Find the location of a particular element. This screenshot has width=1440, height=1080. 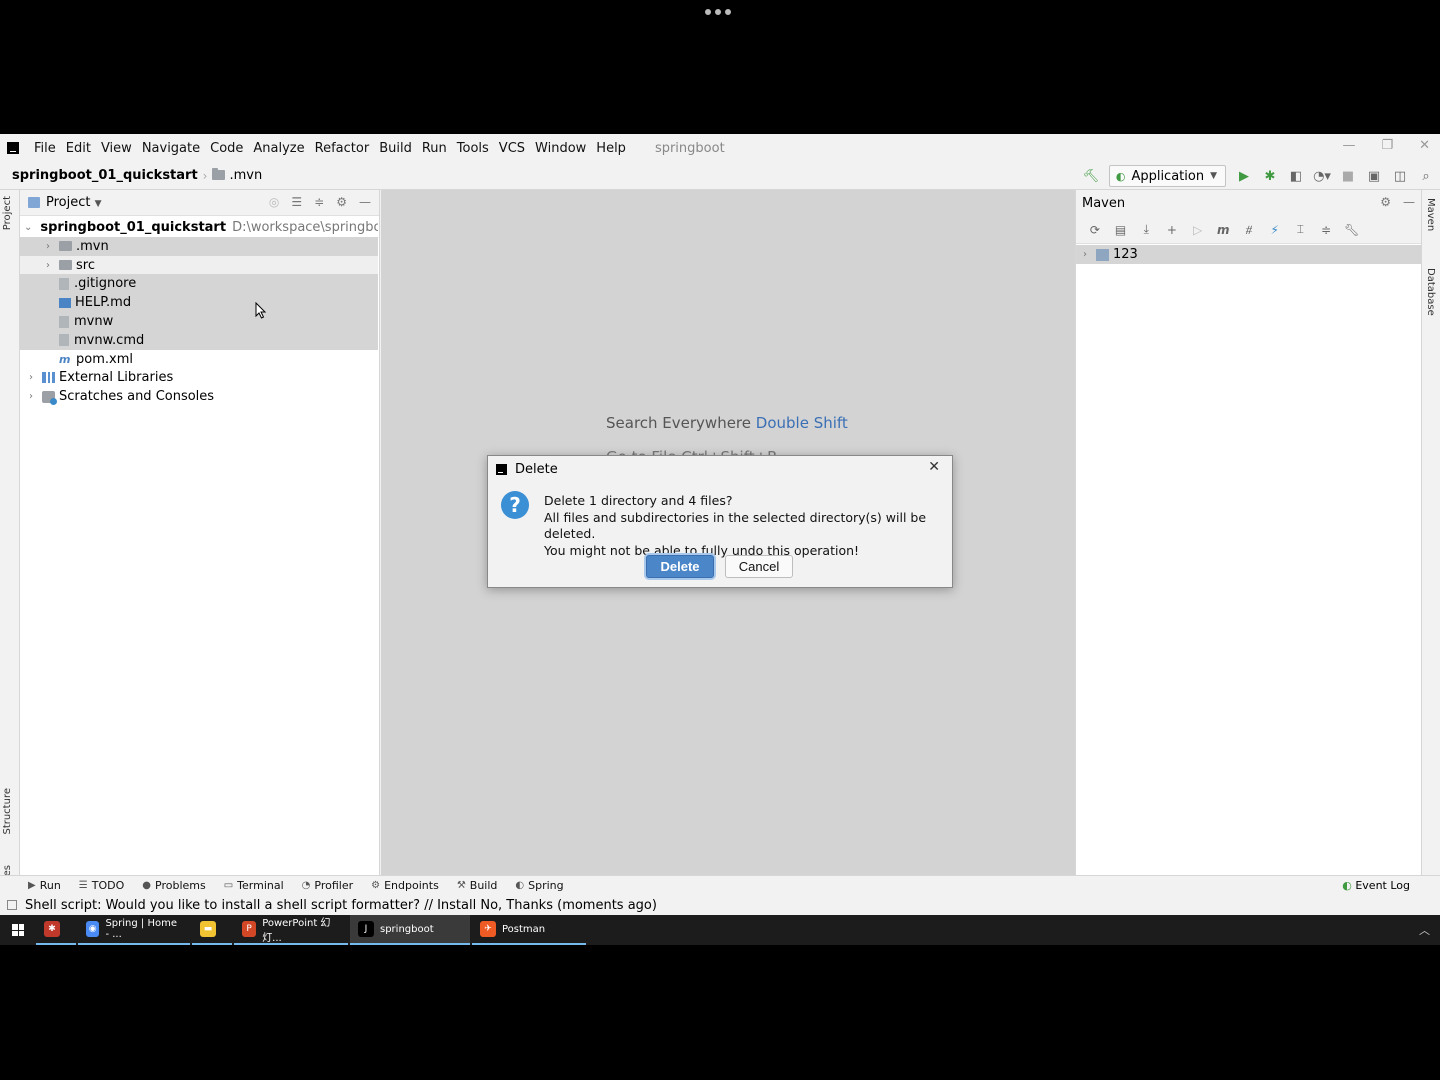

download-icon: ⤓ is located at coordinates (1146, 229).